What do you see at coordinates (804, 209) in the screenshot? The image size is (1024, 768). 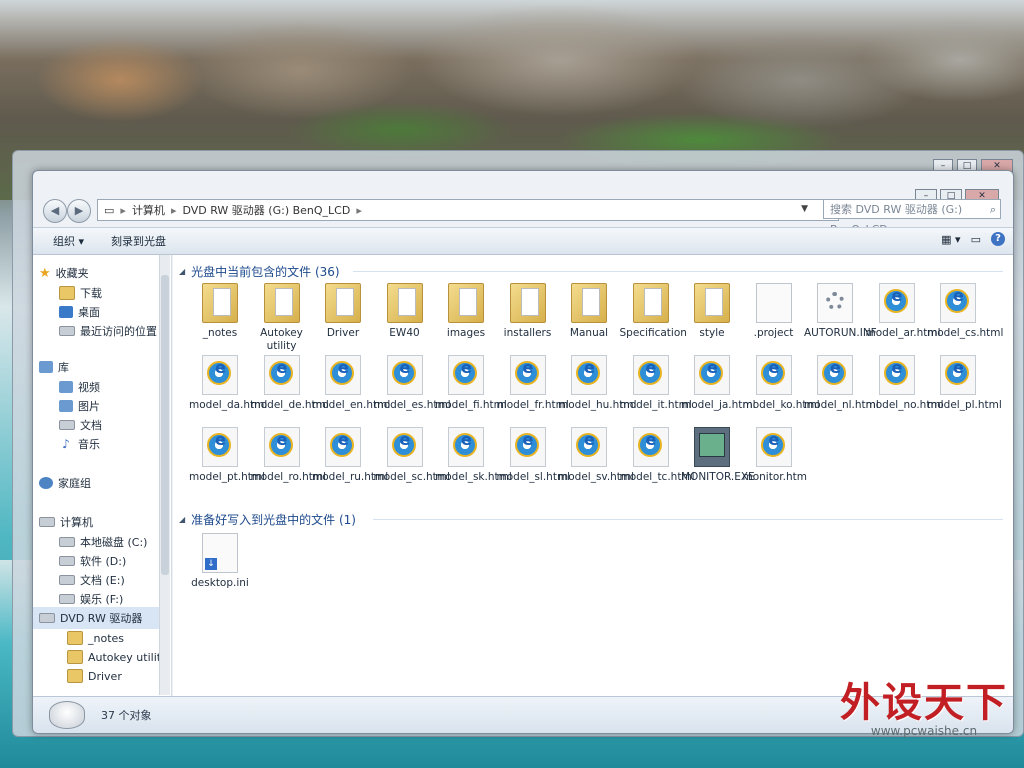 I see `chevron-down-icon: ▼` at bounding box center [804, 209].